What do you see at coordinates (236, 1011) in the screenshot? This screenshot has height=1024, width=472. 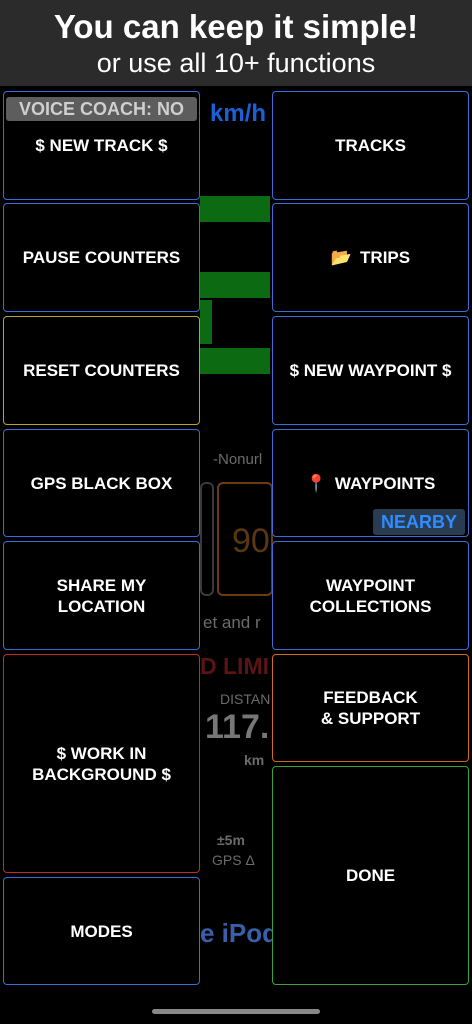 I see `home-indicator` at bounding box center [236, 1011].